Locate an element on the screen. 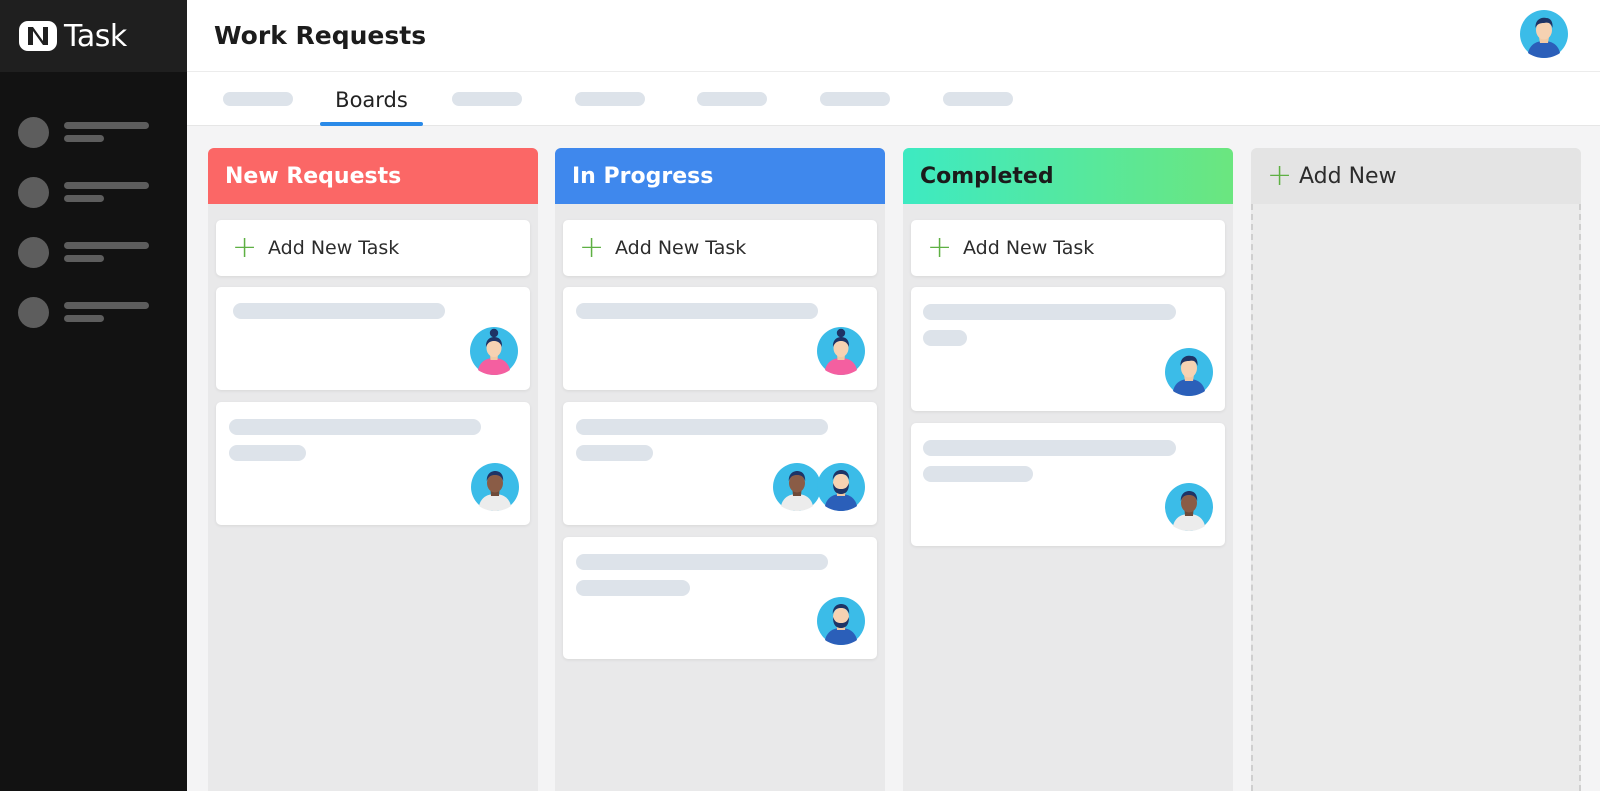  sidebar: Task is located at coordinates (93, 395).